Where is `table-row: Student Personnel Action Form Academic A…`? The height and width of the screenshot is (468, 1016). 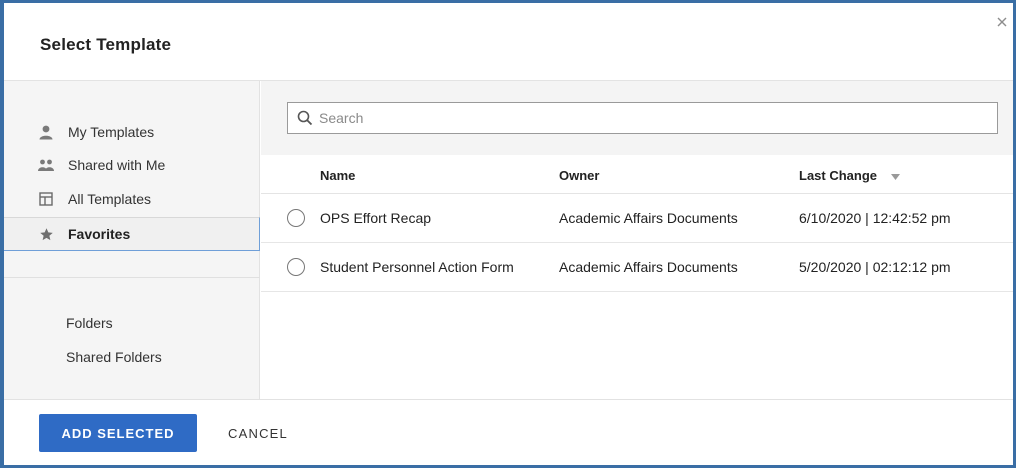
table-row: Student Personnel Action Form Academic A… is located at coordinates (637, 267).